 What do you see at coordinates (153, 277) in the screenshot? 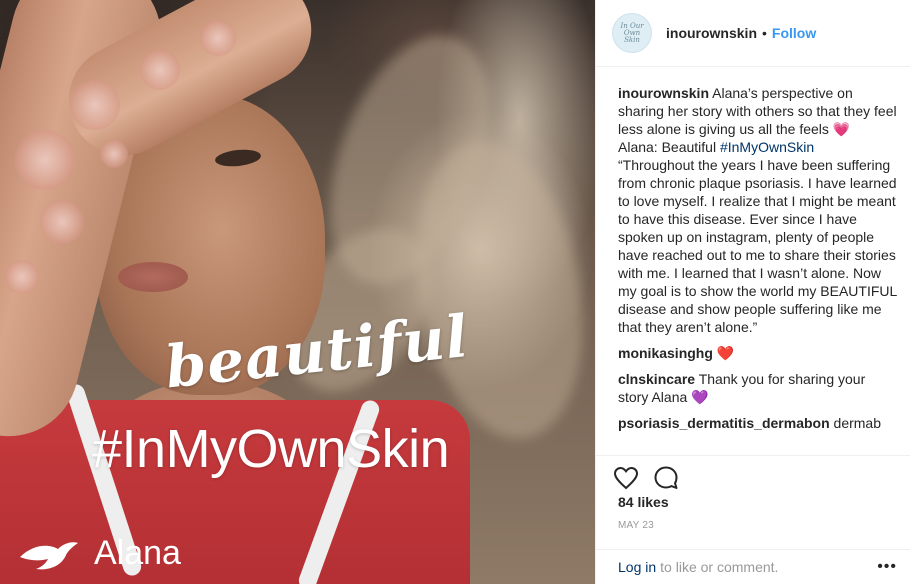
I see `lips-shape` at bounding box center [153, 277].